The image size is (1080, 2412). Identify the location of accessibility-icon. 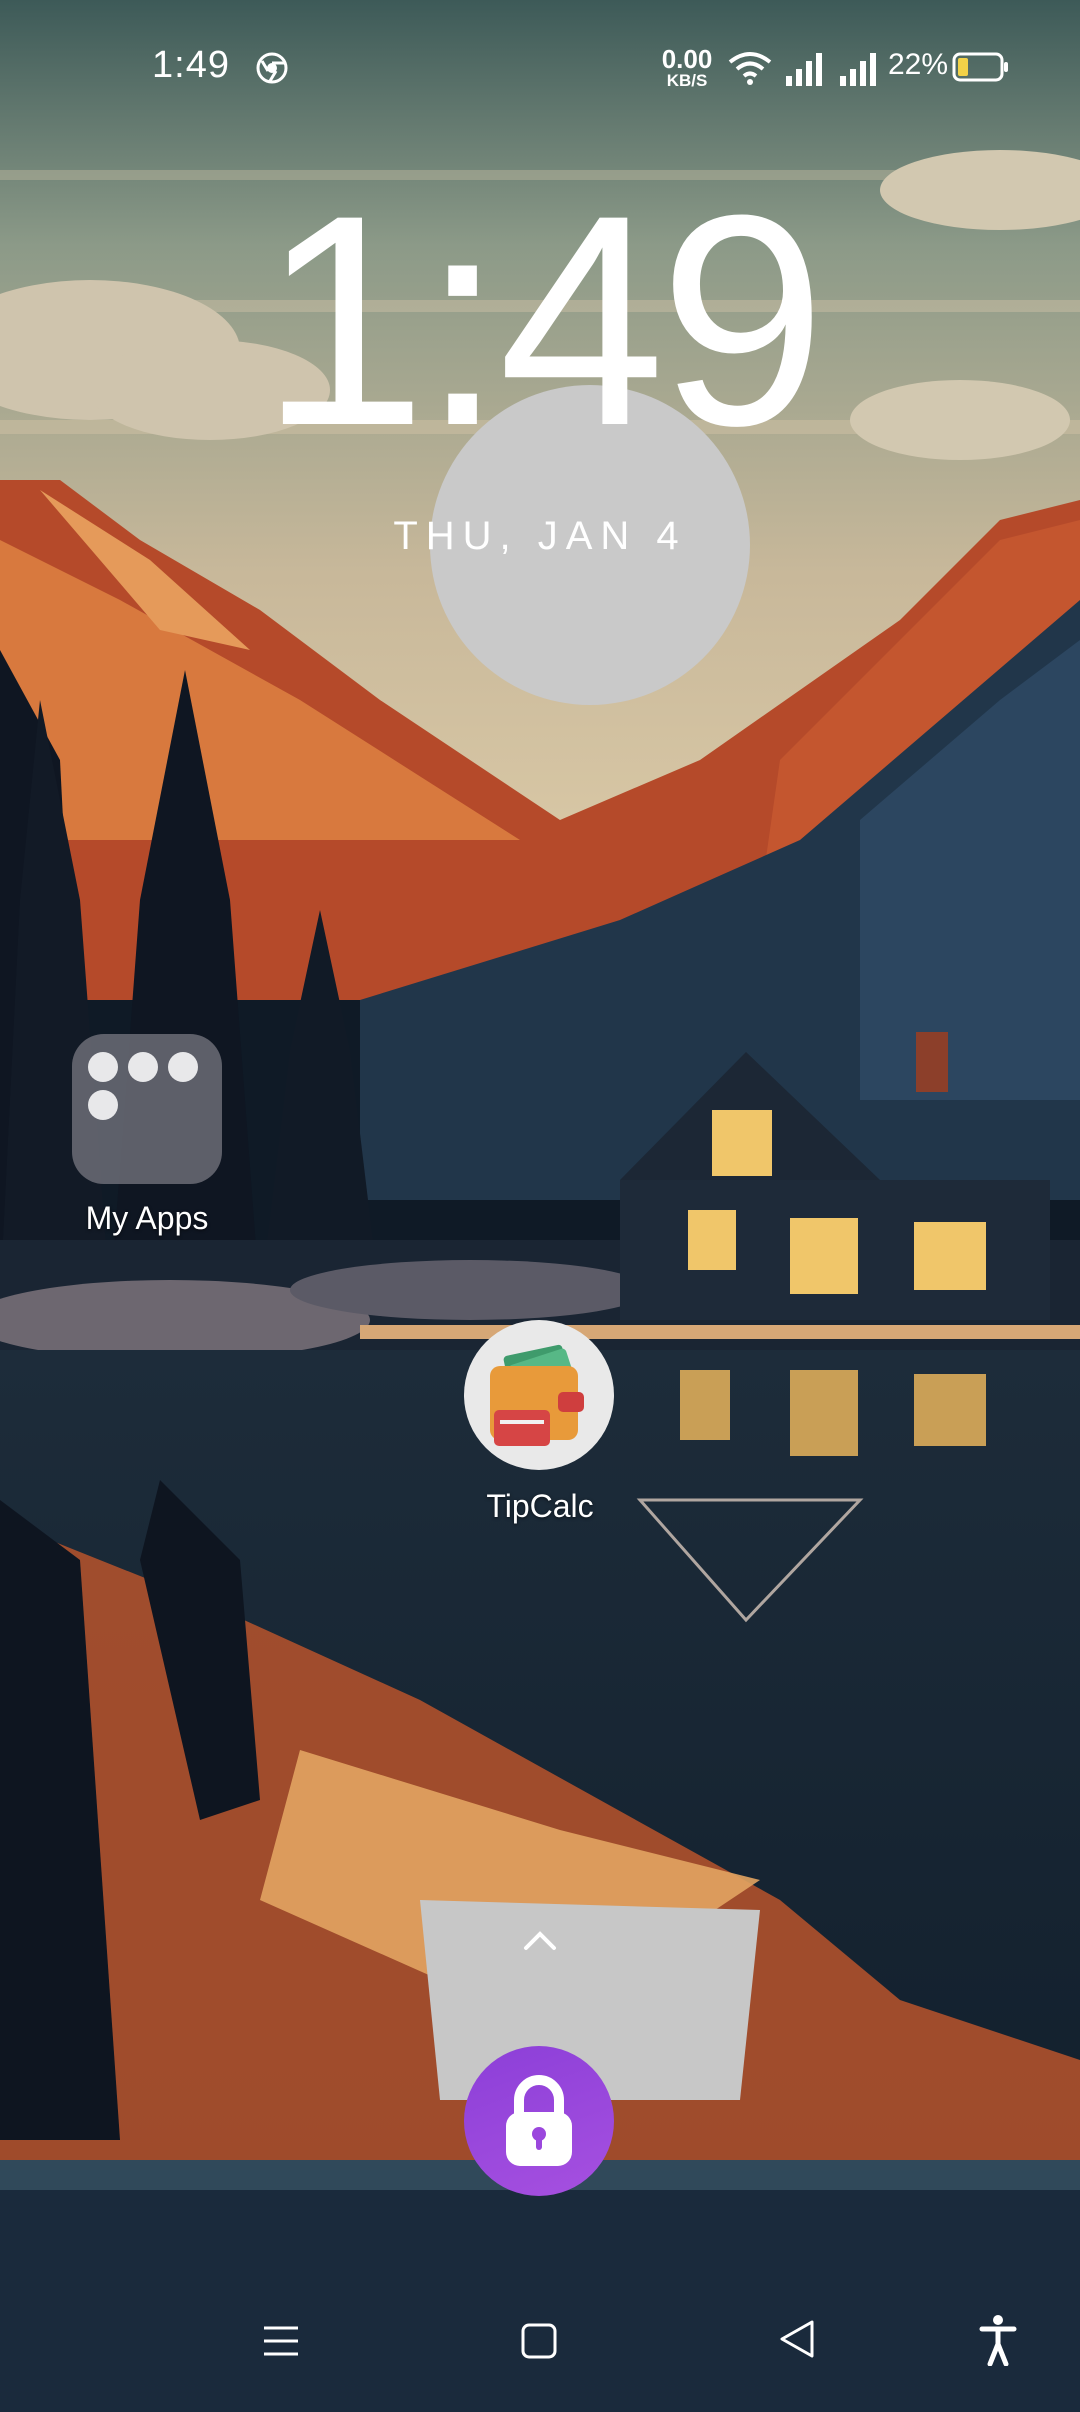
(998, 2340).